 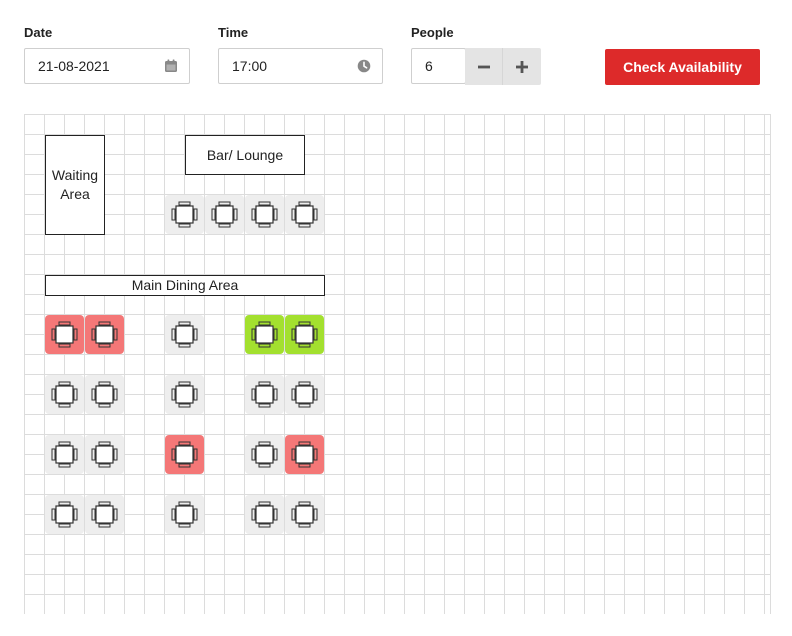 I want to click on time-group: Time, so click(x=233, y=33).